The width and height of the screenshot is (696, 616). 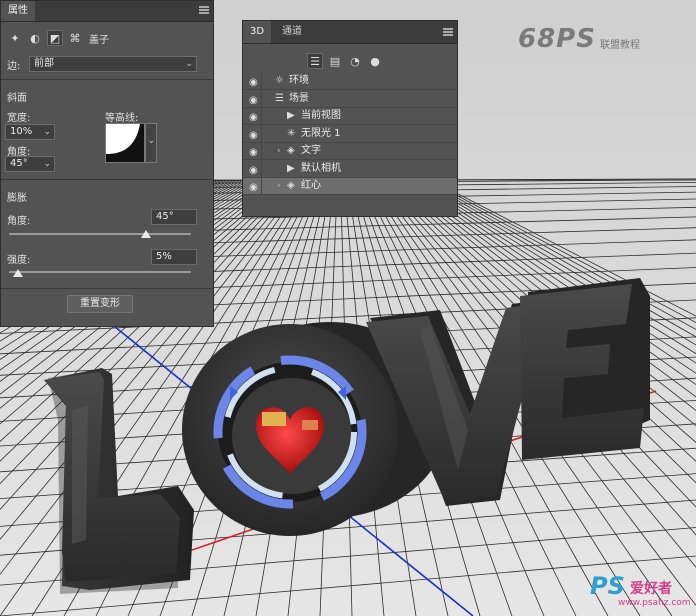 What do you see at coordinates (35, 38) in the screenshot?
I see `deform-mode-icon: ◐` at bounding box center [35, 38].